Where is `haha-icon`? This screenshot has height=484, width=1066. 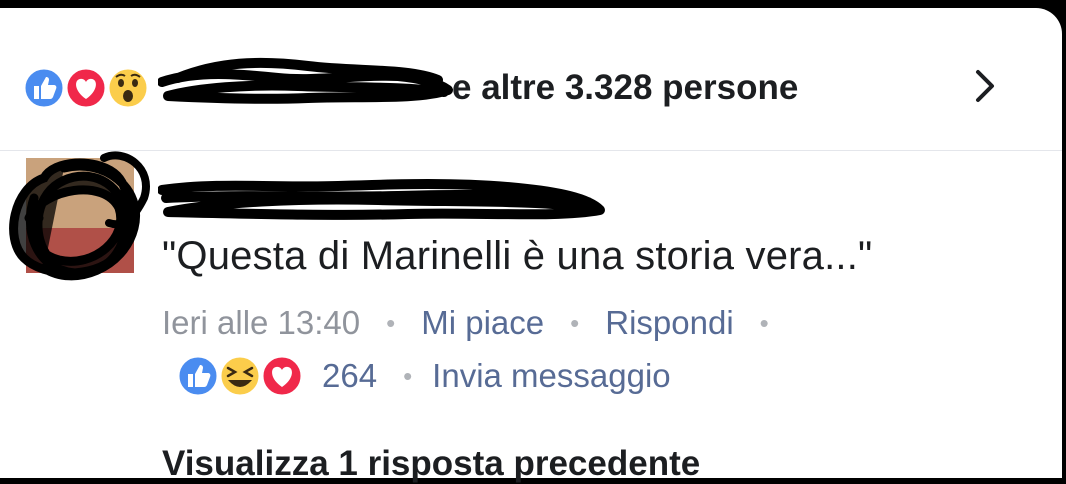
haha-icon is located at coordinates (240, 376).